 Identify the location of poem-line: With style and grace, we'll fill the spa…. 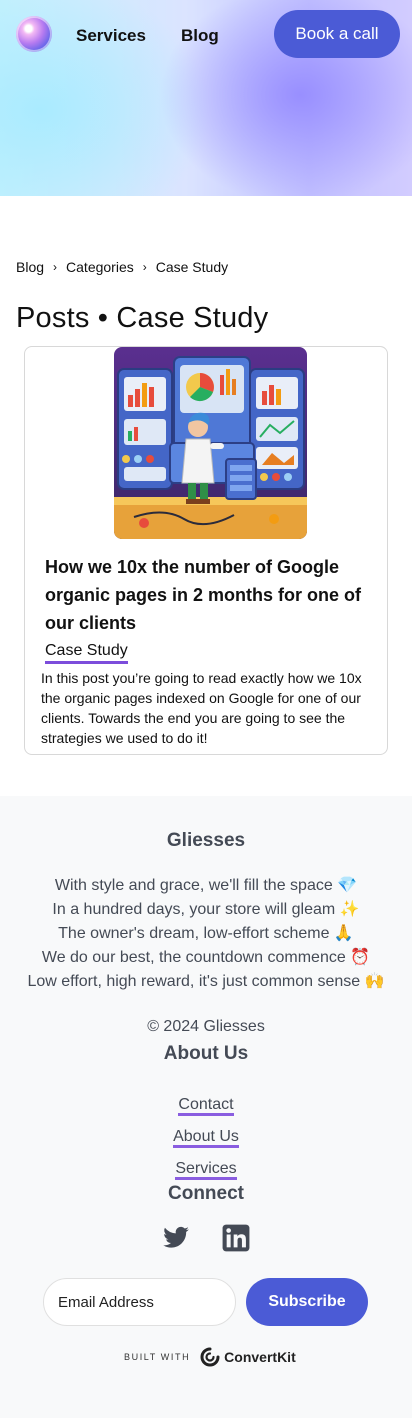
(206, 885).